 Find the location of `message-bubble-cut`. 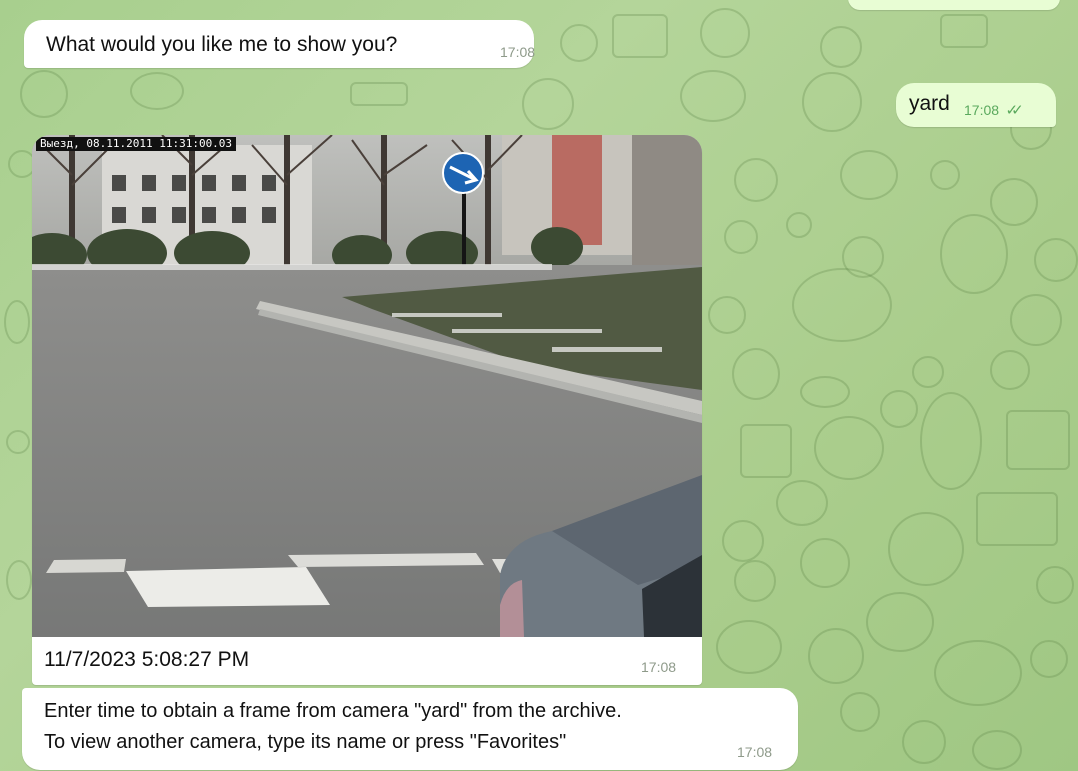

message-bubble-cut is located at coordinates (954, 5).